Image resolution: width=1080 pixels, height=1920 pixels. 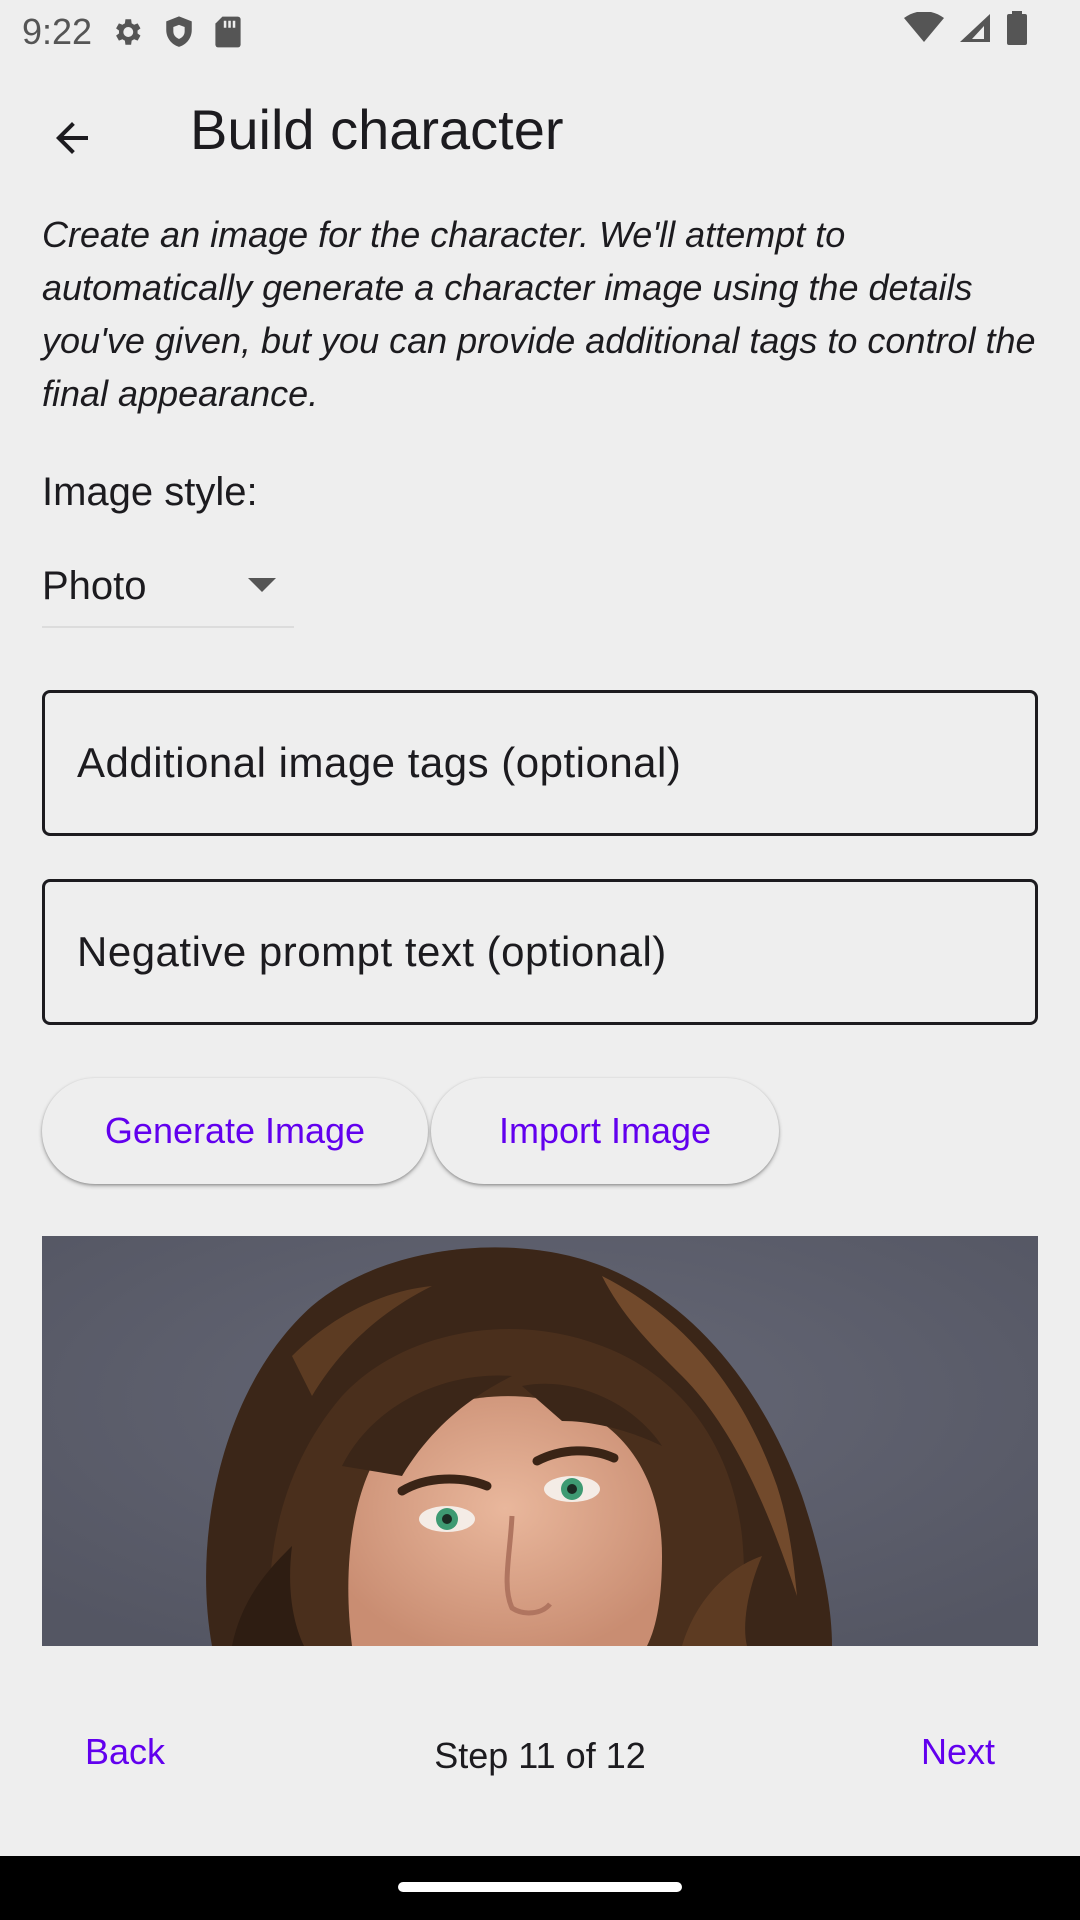 What do you see at coordinates (540, 1752) in the screenshot?
I see `bottom-navigation: Back Step 11 of 12 Next` at bounding box center [540, 1752].